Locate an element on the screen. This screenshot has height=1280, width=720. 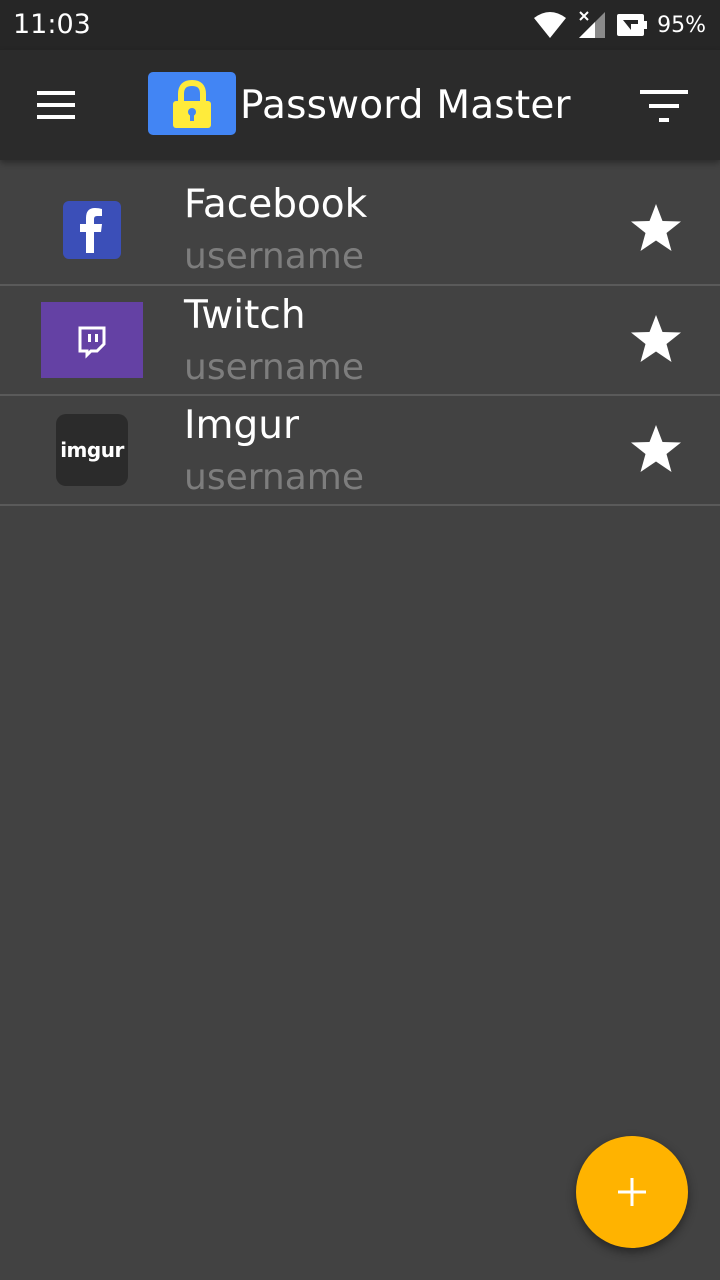
account-name: Imgur is located at coordinates (242, 425).